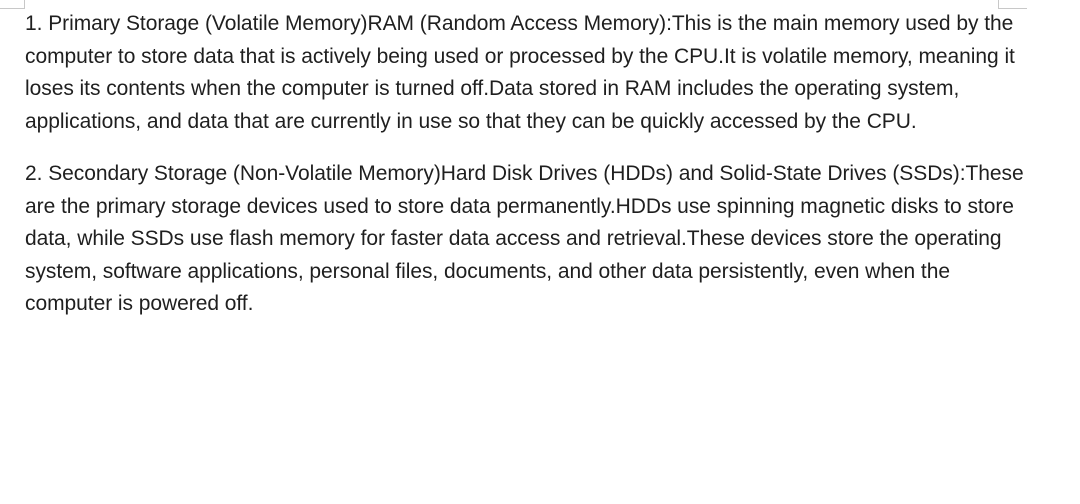 The image size is (1080, 504). What do you see at coordinates (12, 4) in the screenshot?
I see `left-margin-mark` at bounding box center [12, 4].